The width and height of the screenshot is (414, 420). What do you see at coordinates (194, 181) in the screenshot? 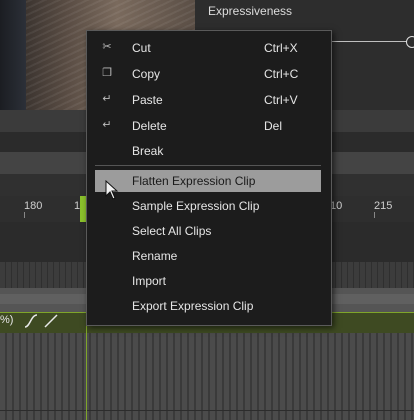
I see `menu-item-label: Flatten Expression Clip` at bounding box center [194, 181].